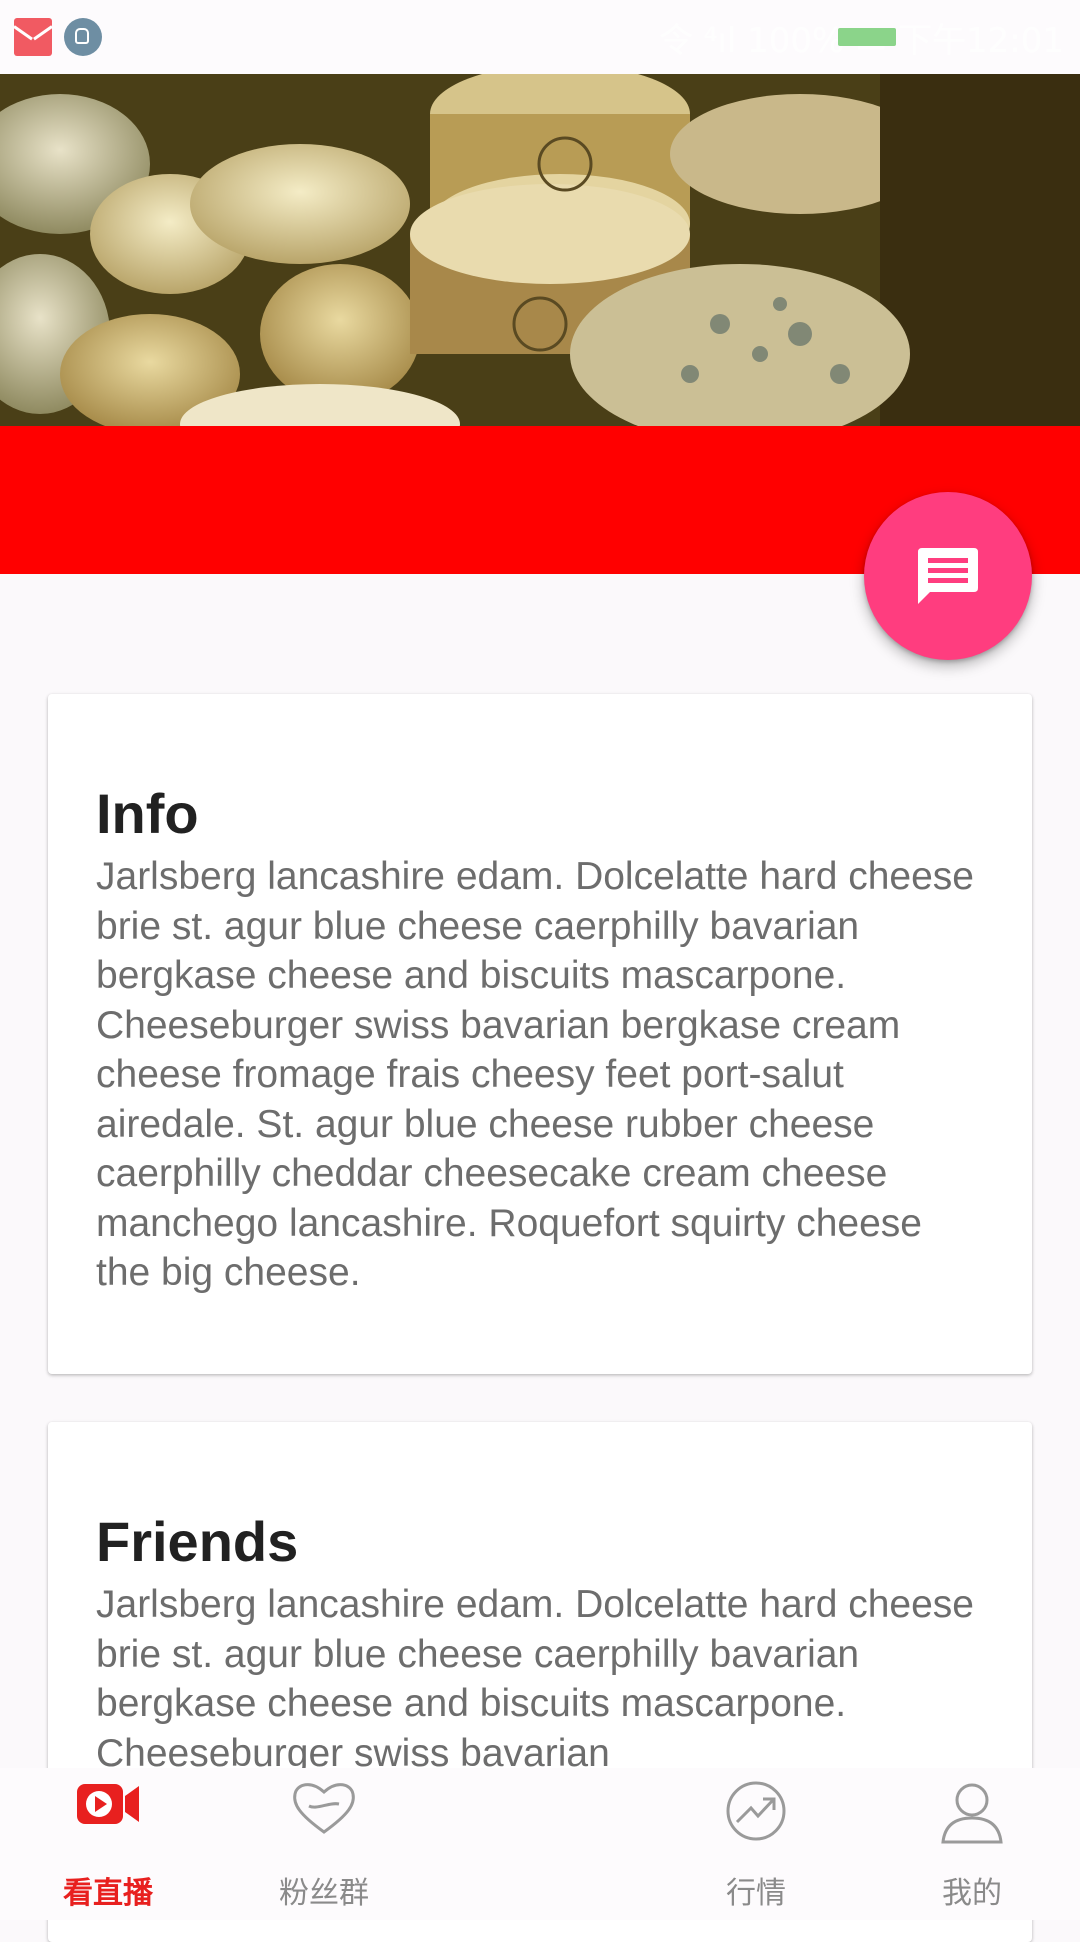 The image size is (1080, 1942). What do you see at coordinates (867, 37) in the screenshot?
I see `battery-icon` at bounding box center [867, 37].